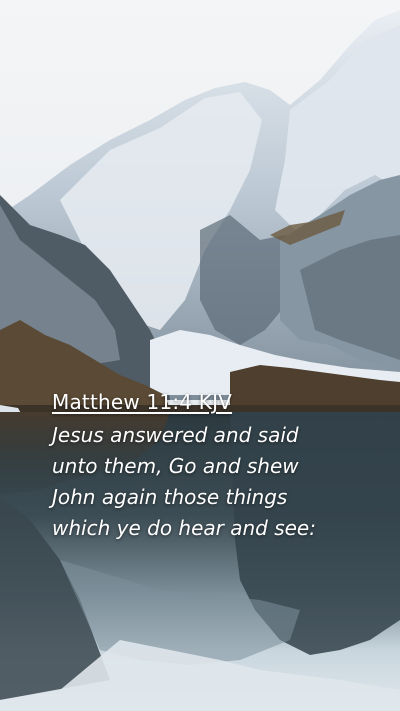  What do you see at coordinates (175, 435) in the screenshot?
I see `verse-line: Jesus answered and said` at bounding box center [175, 435].